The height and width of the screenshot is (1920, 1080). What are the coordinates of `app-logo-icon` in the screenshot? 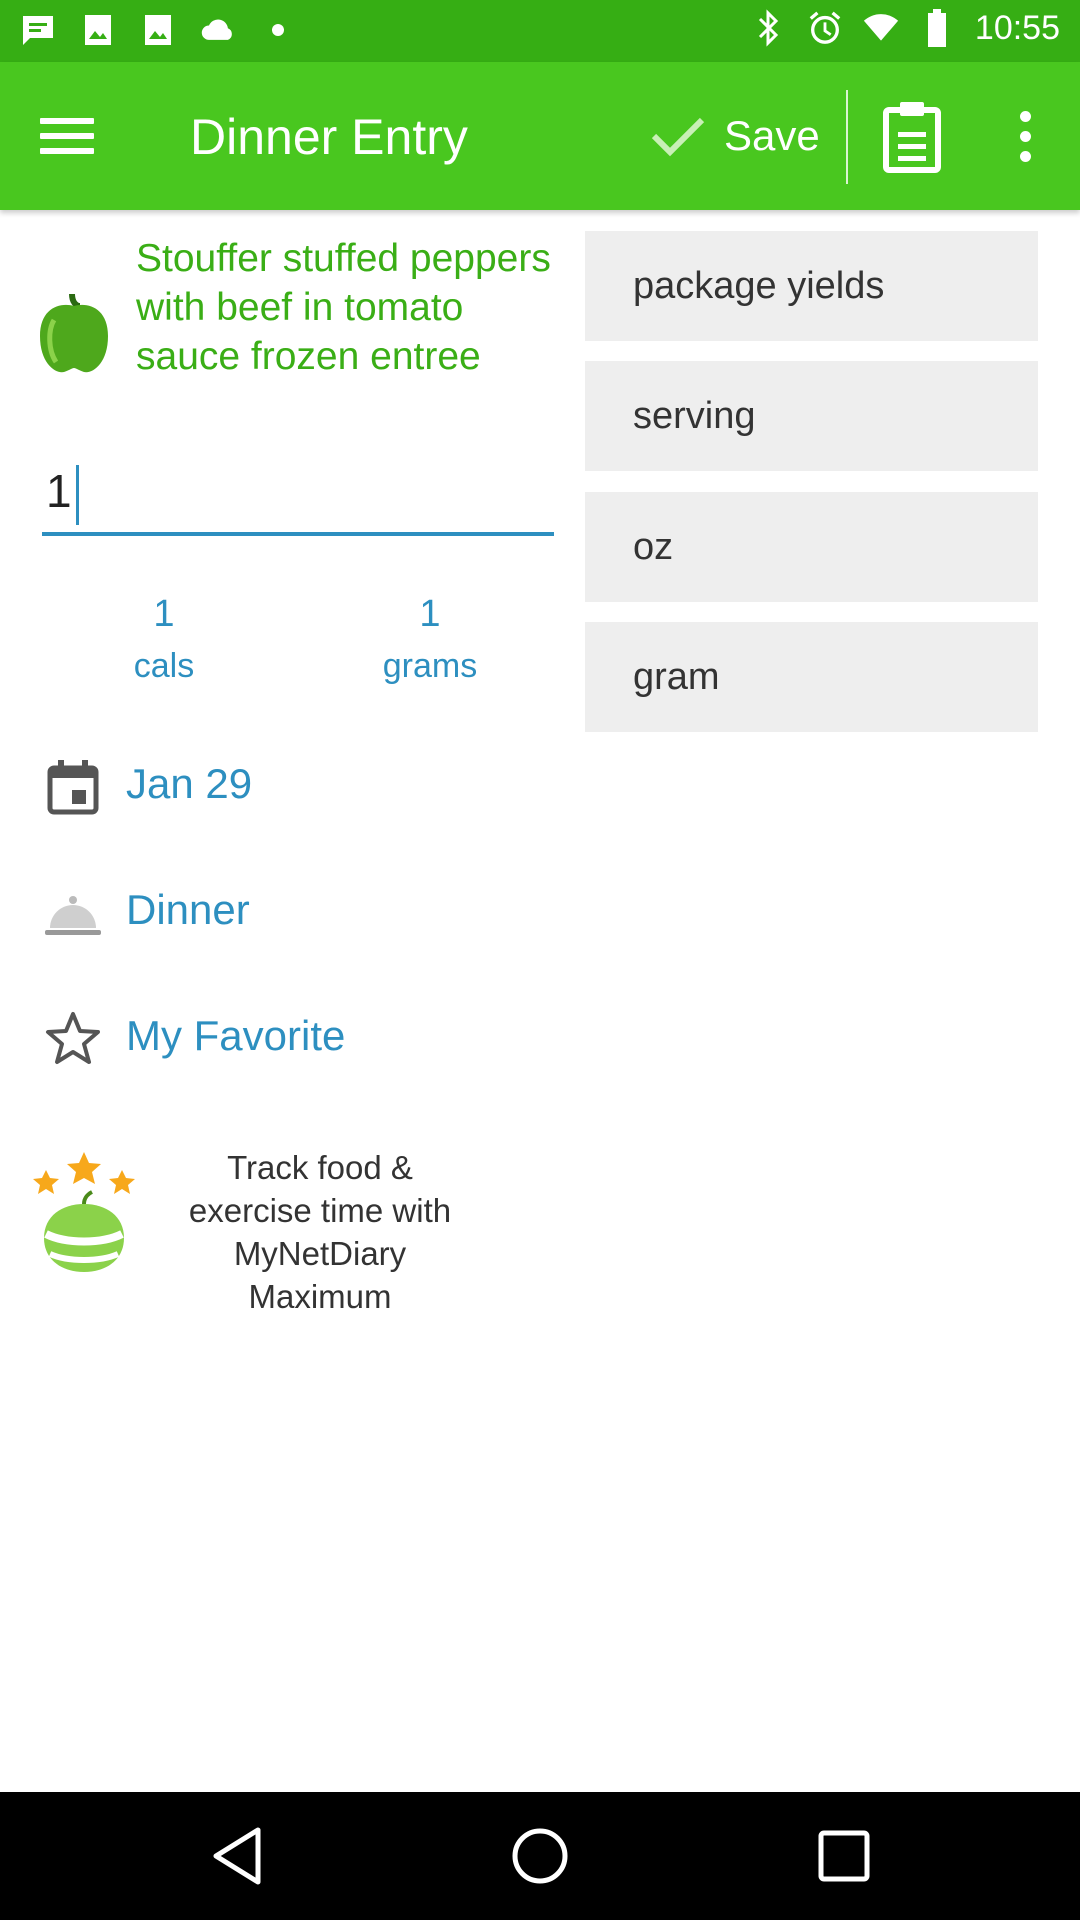 It's located at (84, 1212).